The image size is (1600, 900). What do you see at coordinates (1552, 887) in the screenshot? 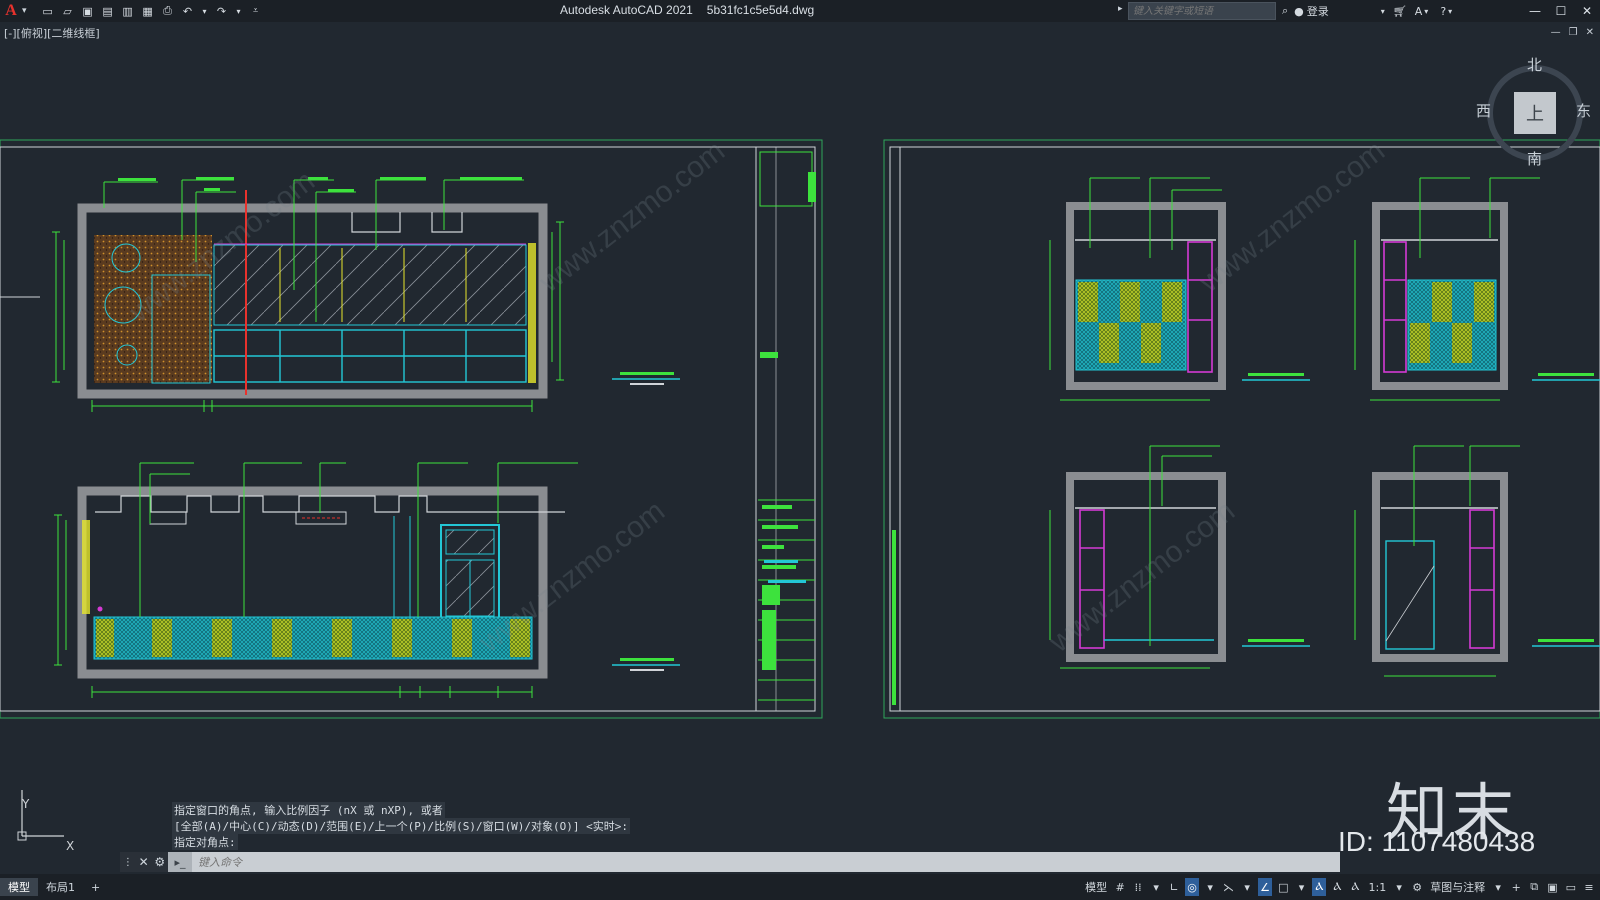
I see `isolate-objects-icon: ▣` at bounding box center [1552, 887].